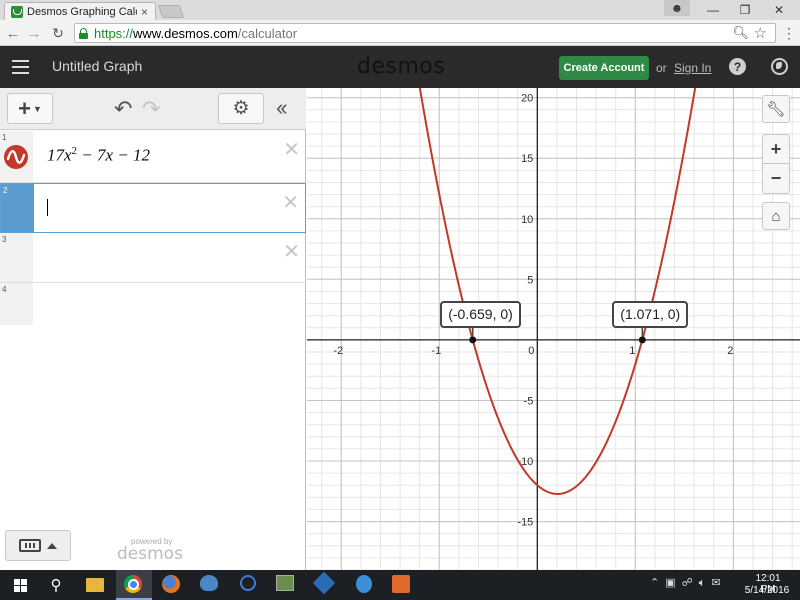  I want to click on clock-date: 5/14/2016, so click(767, 590).